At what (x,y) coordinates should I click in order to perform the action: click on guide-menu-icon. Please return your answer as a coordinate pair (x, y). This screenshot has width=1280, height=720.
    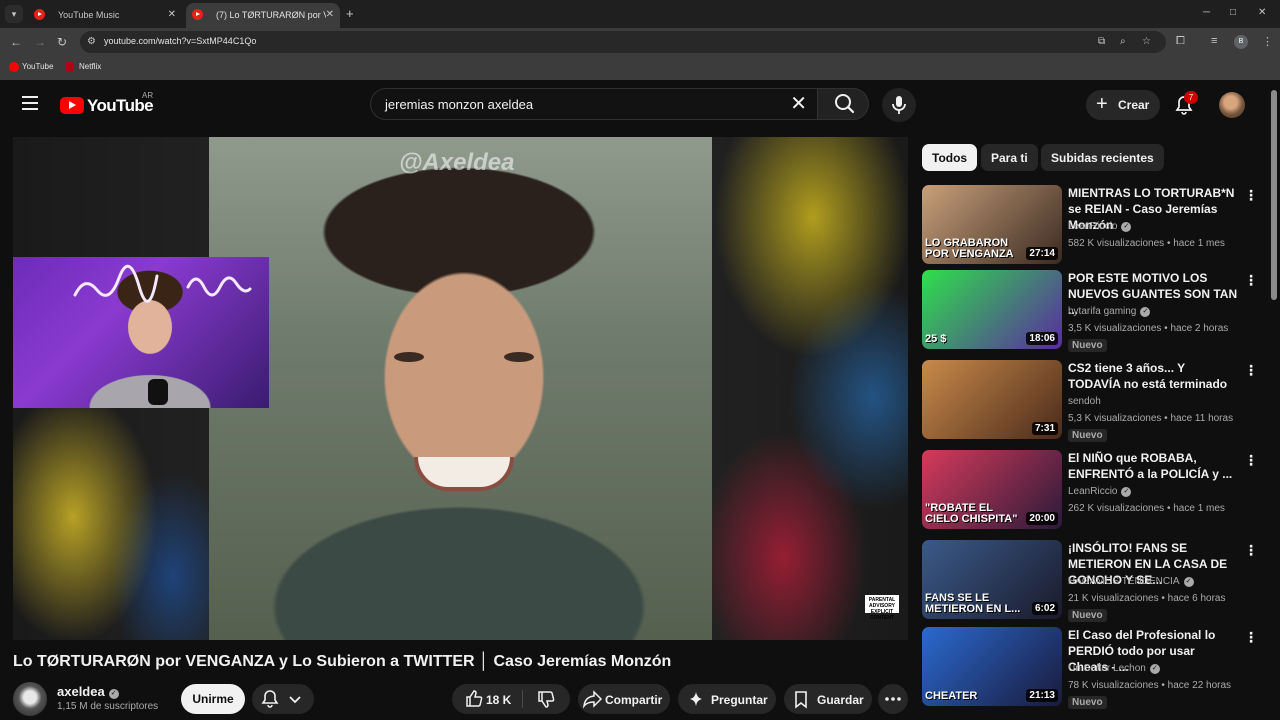
    Looking at the image, I should click on (30, 103).